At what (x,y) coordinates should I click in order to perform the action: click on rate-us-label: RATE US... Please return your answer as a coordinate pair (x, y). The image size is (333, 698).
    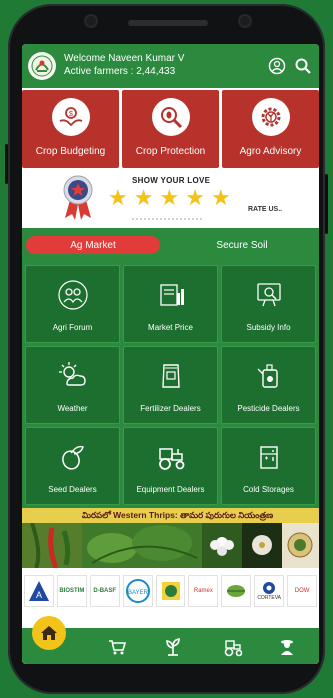
    Looking at the image, I should click on (265, 209).